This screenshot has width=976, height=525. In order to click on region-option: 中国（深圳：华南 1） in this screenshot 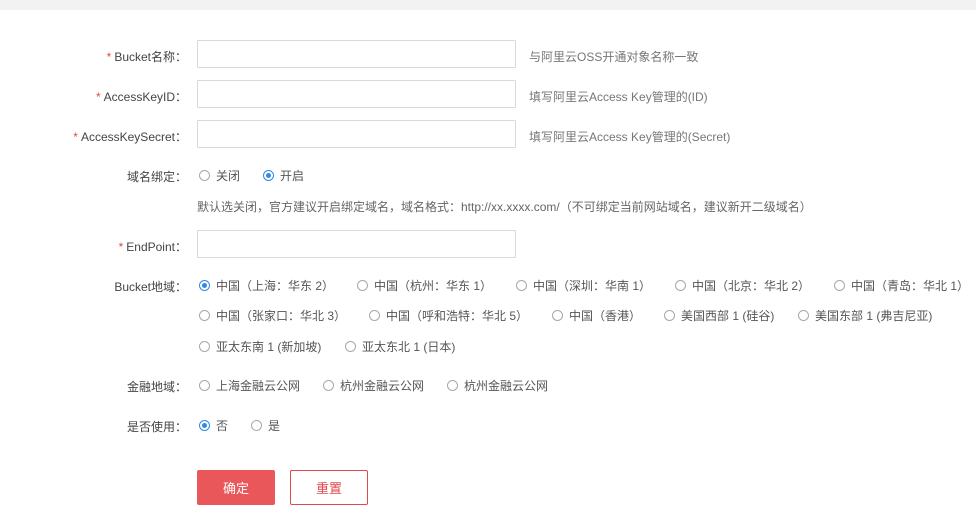, I will do `click(583, 285)`.